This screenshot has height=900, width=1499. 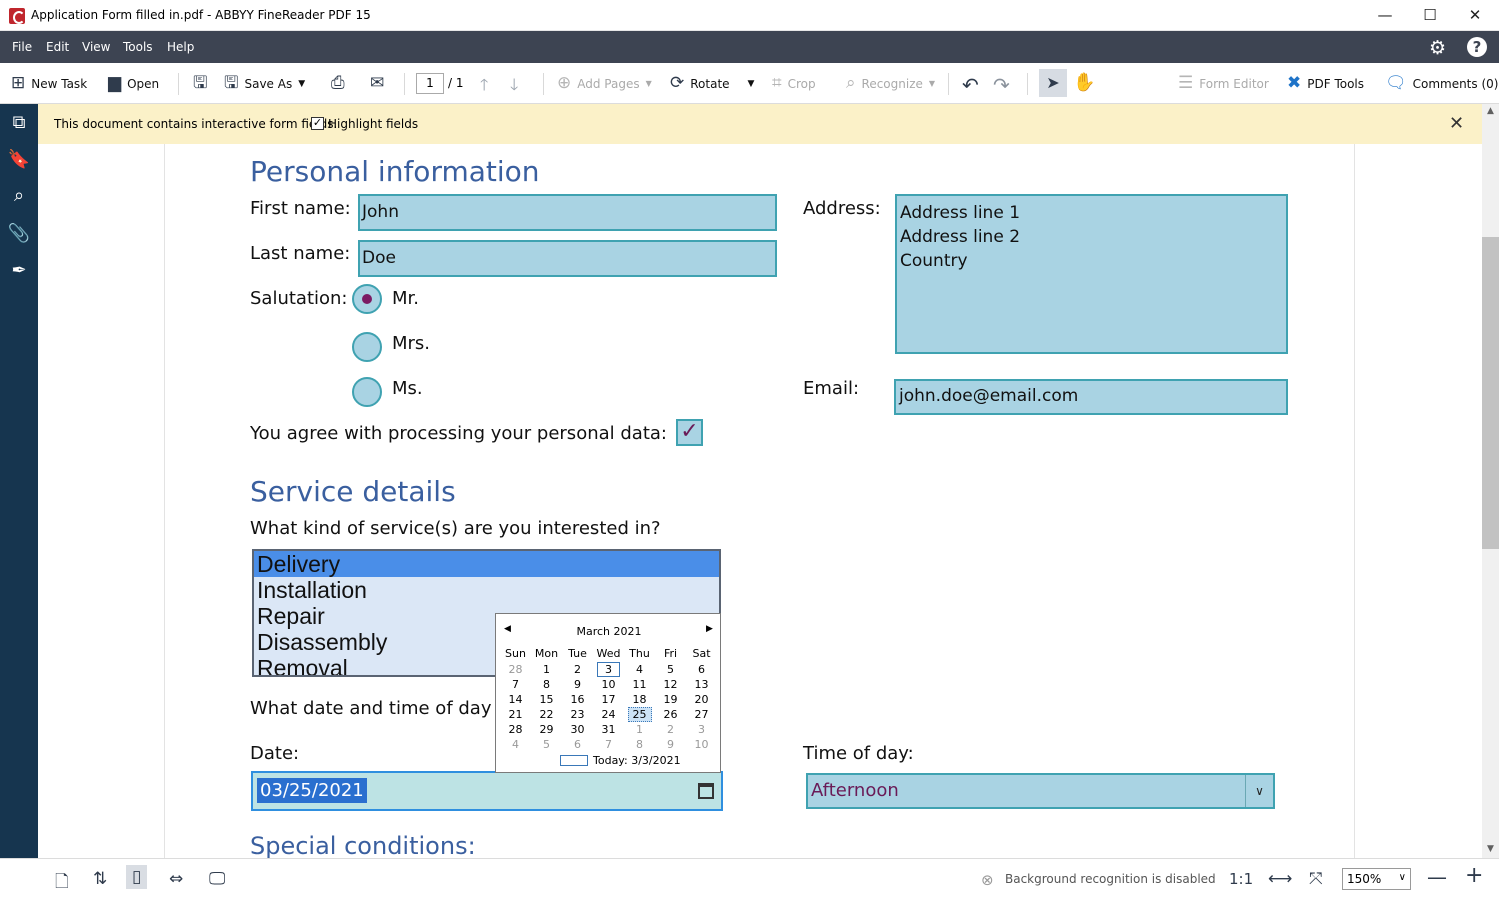 I want to click on service-option-delivery: Delivery, so click(x=486, y=564).